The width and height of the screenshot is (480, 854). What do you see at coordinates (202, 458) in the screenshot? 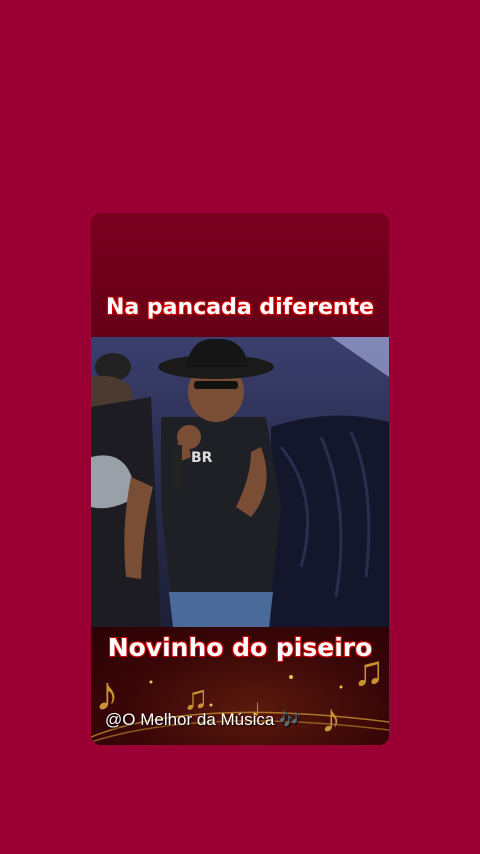
I see `svg-text: BR` at bounding box center [202, 458].